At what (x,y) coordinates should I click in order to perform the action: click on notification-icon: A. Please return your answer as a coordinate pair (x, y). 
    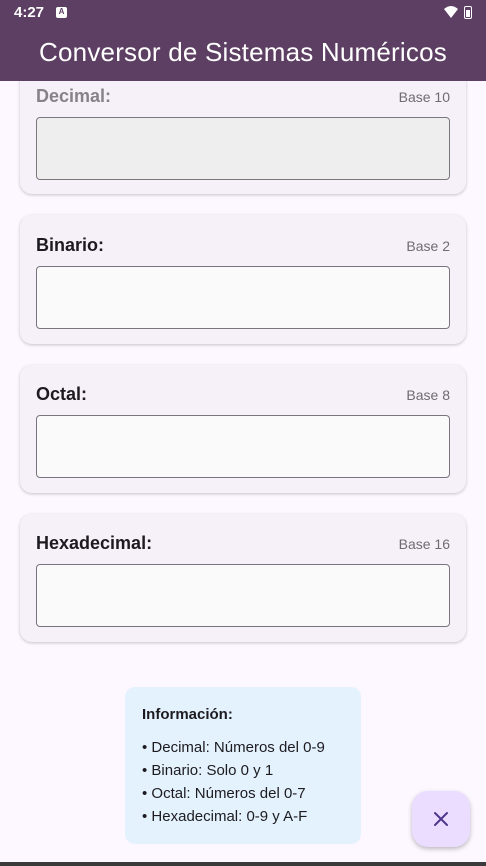
    Looking at the image, I should click on (62, 12).